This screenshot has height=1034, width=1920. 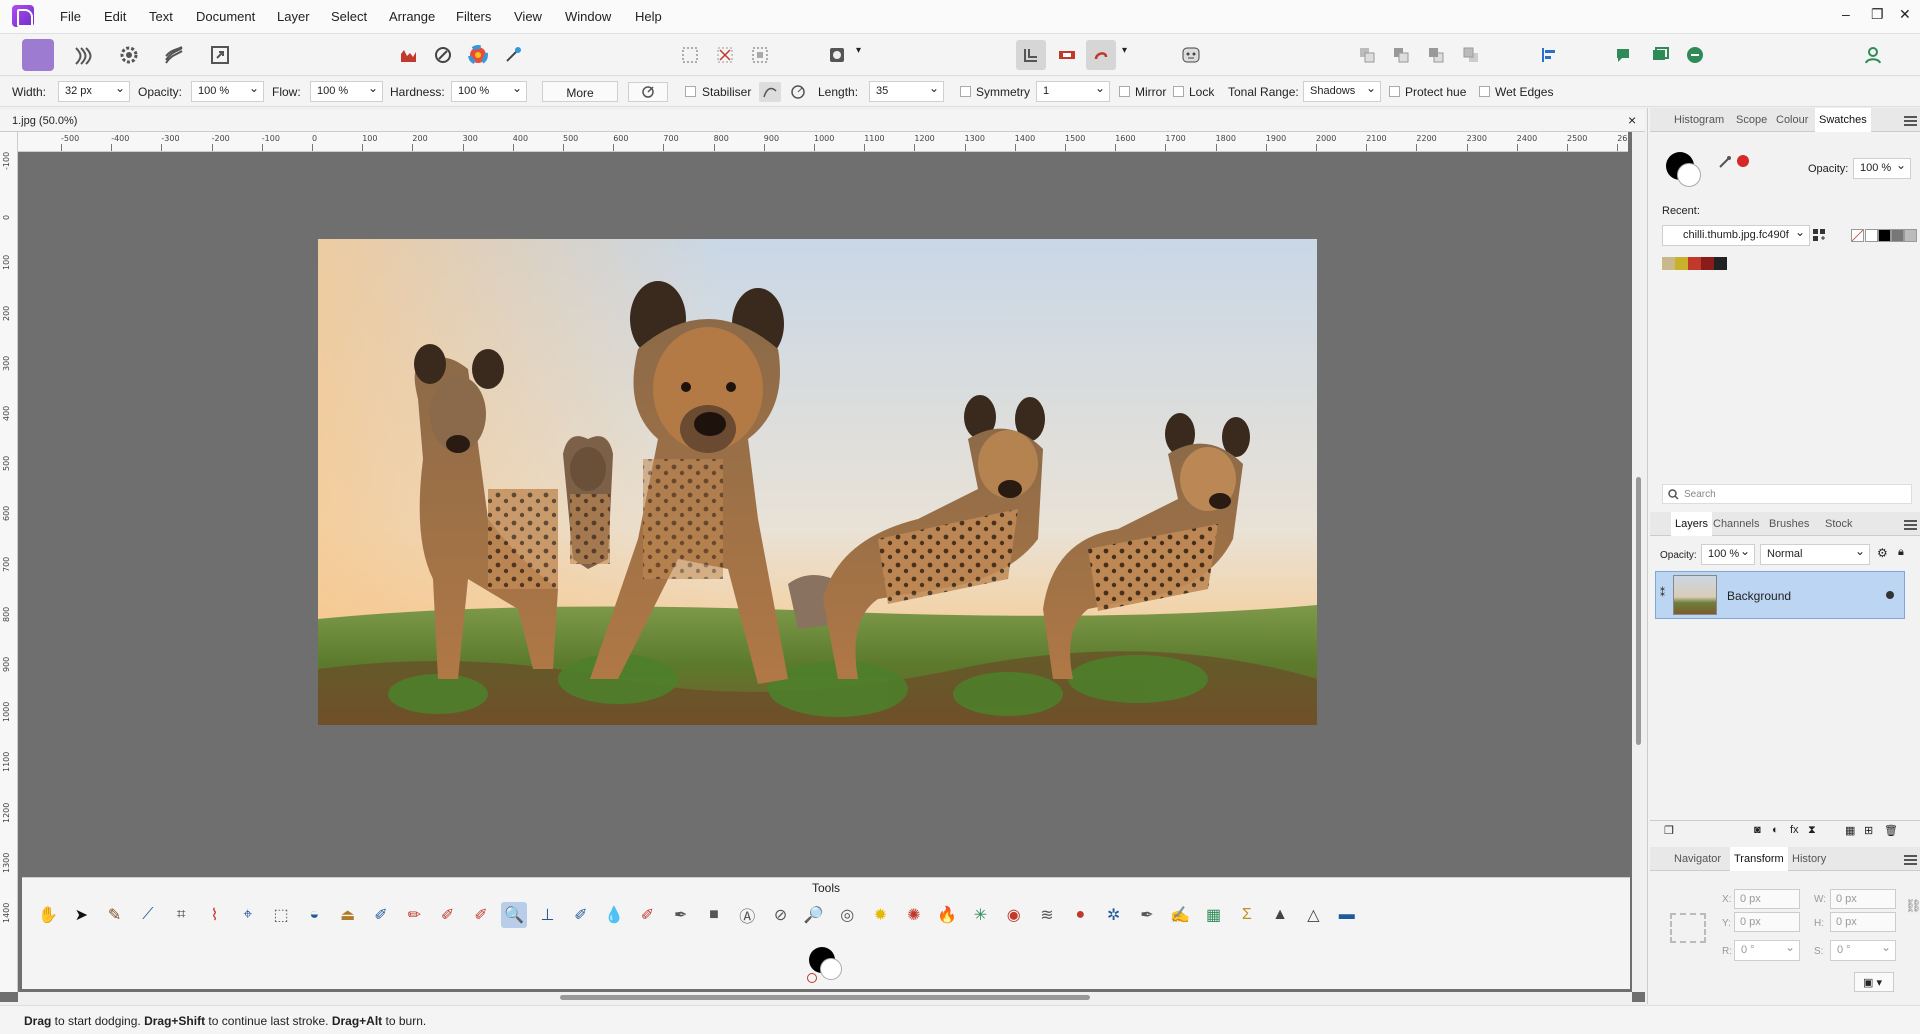 I want to click on menu-layer: Layer, so click(x=293, y=16).